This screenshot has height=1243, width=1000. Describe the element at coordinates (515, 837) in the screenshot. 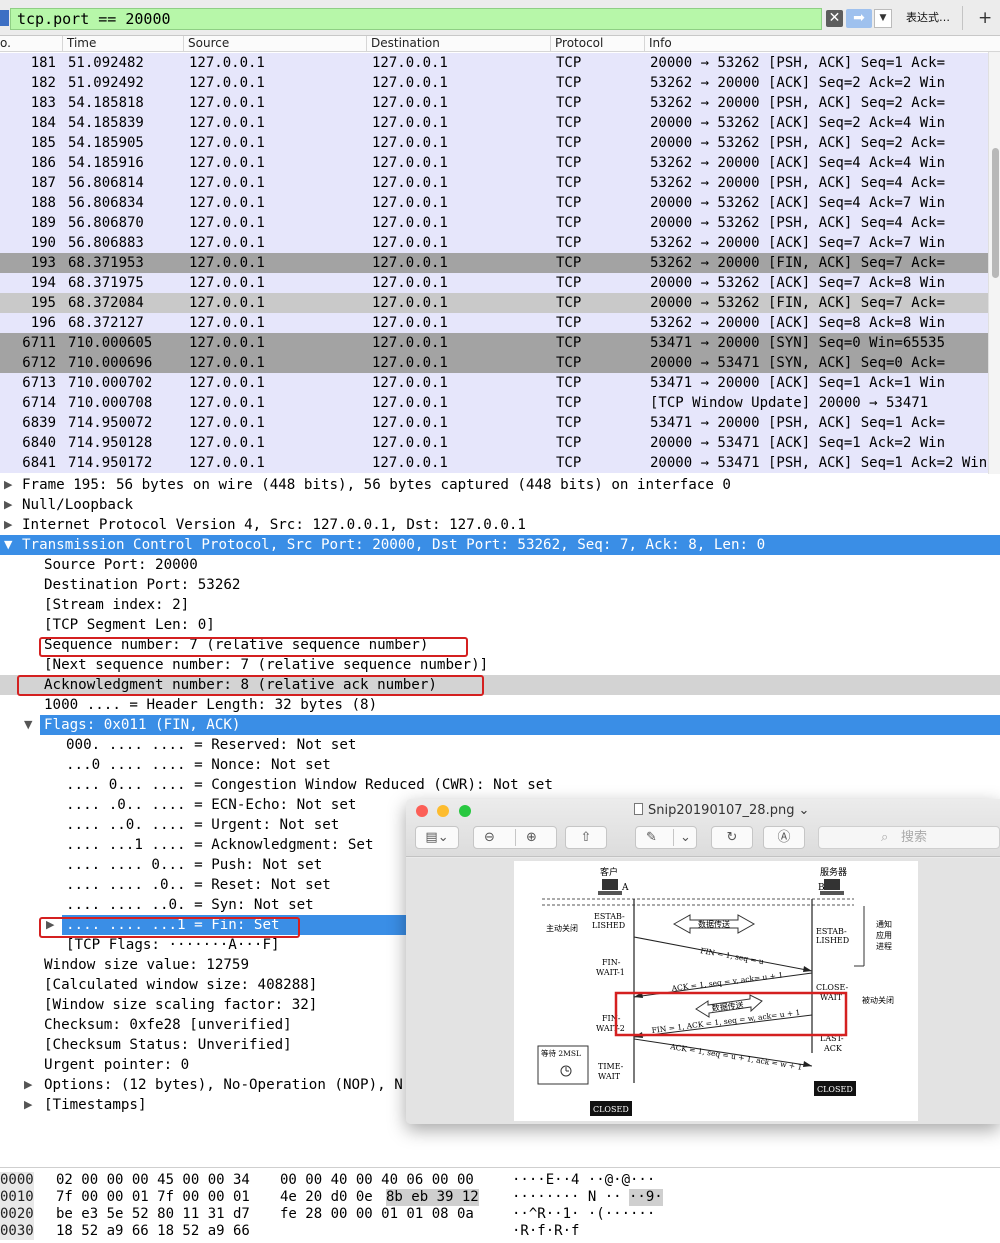

I see `zoom-controls: ⊖ ⊕` at that location.